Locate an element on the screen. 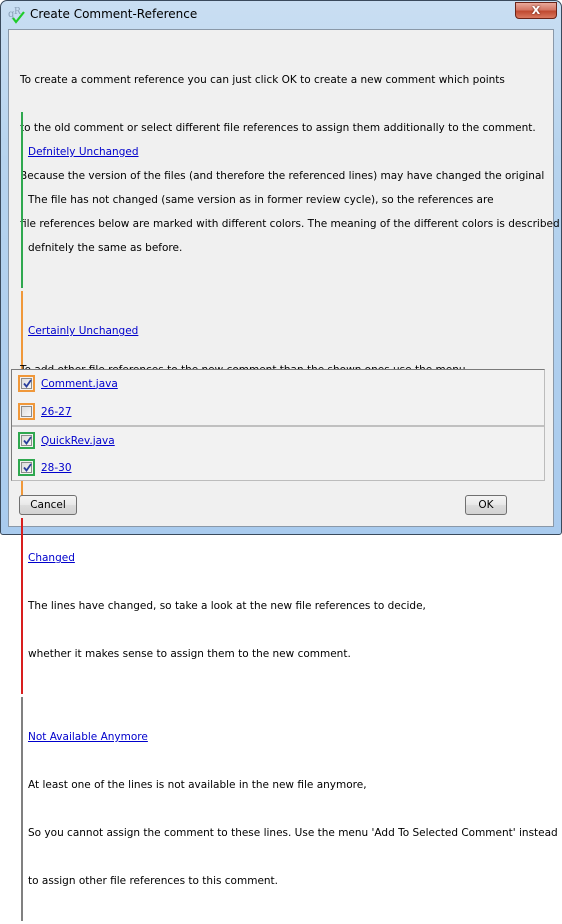 The image size is (562, 924). window-title: Create Comment-Reference is located at coordinates (114, 14).